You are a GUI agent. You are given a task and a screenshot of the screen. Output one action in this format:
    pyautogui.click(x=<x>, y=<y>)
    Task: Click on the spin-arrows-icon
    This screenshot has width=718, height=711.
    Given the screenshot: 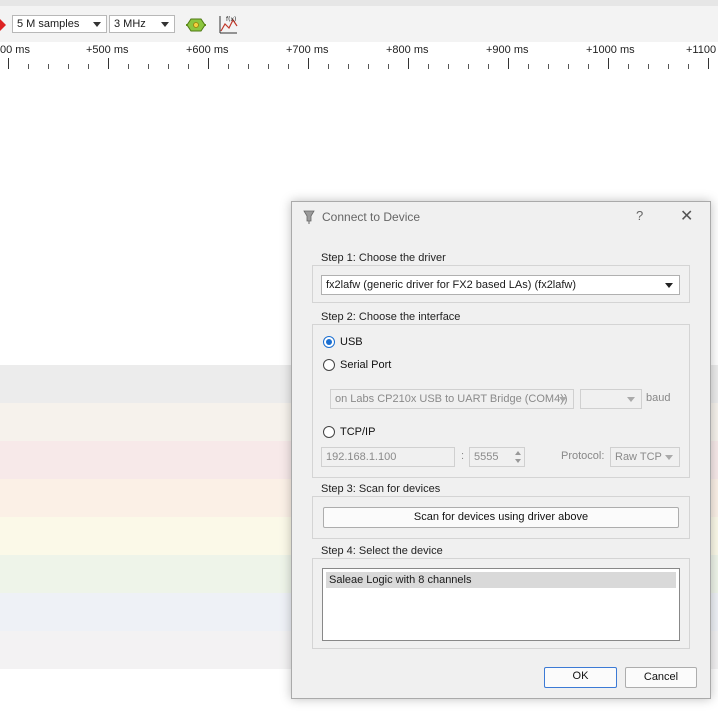 What is the action you would take?
    pyautogui.click(x=518, y=457)
    